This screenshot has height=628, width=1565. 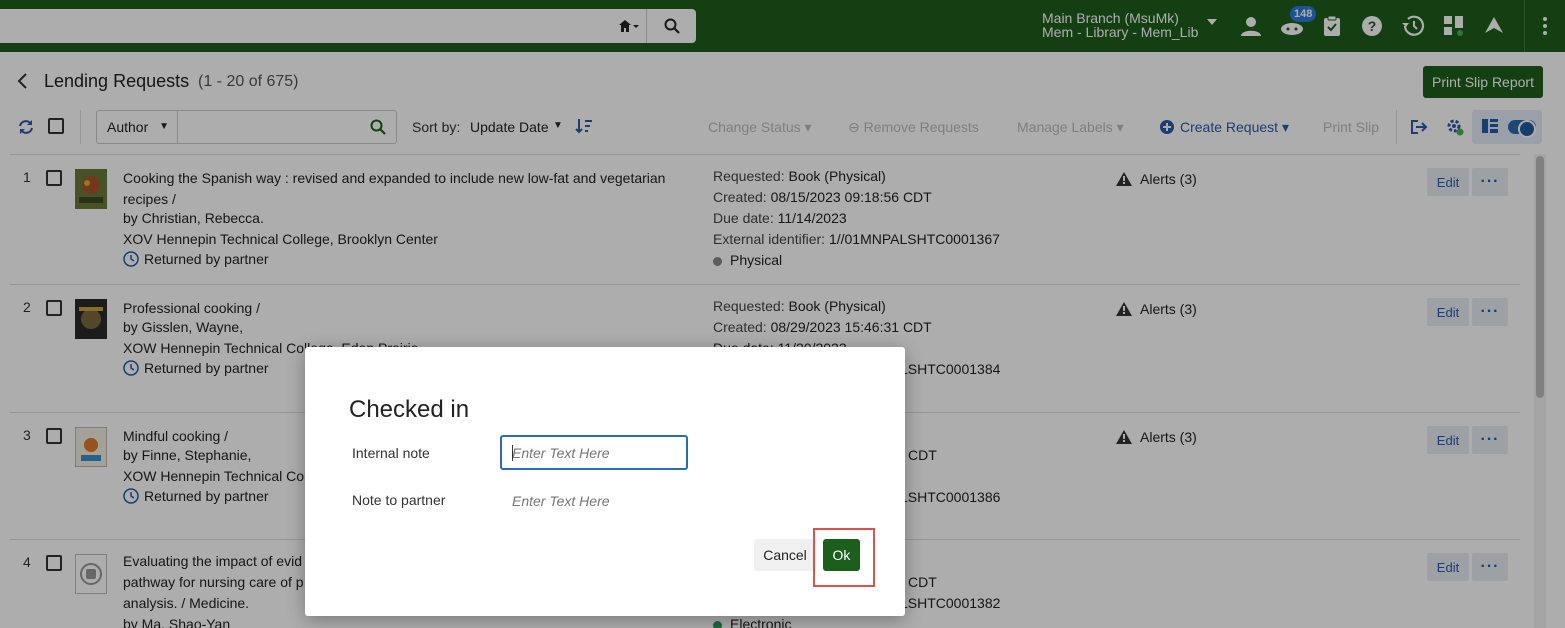 I want to click on internal-note-input, so click(x=594, y=452).